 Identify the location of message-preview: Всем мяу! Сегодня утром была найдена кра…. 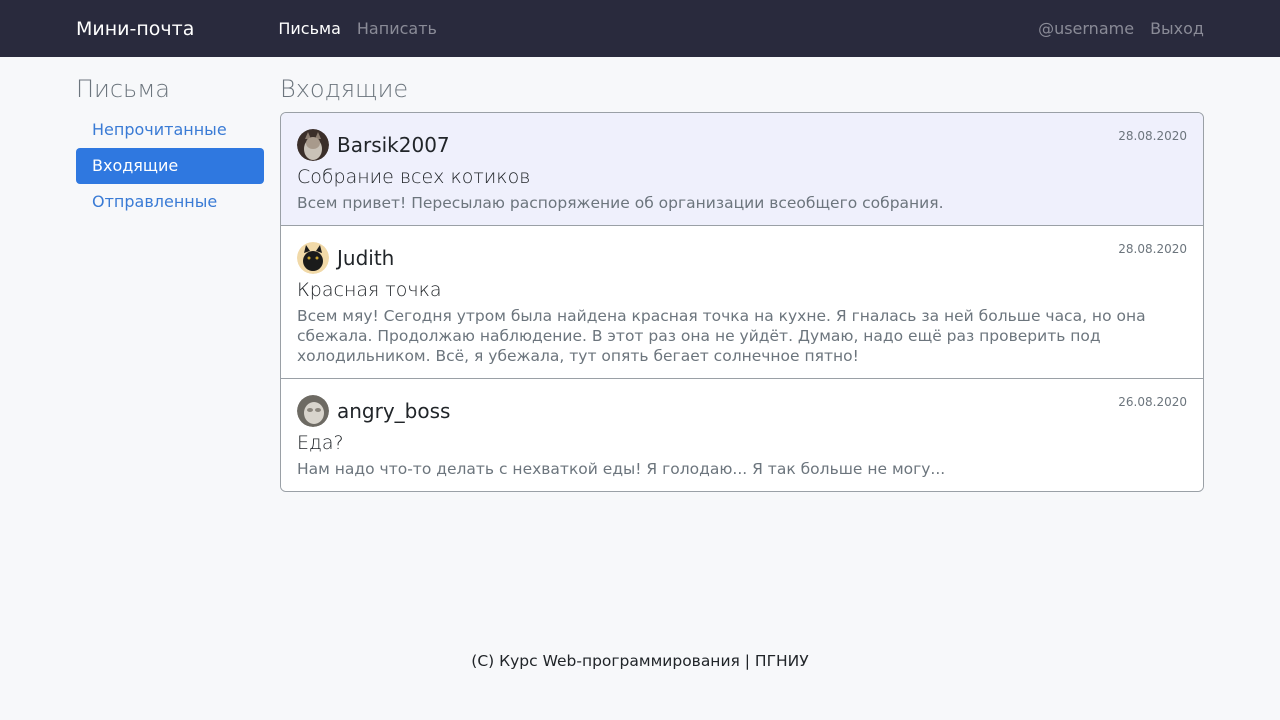
(721, 336).